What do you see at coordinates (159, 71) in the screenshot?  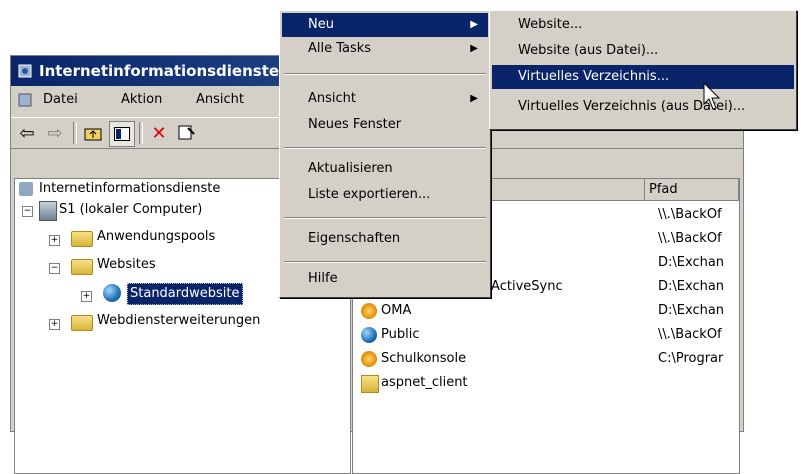 I see `window-title: Internetinformationsdienste` at bounding box center [159, 71].